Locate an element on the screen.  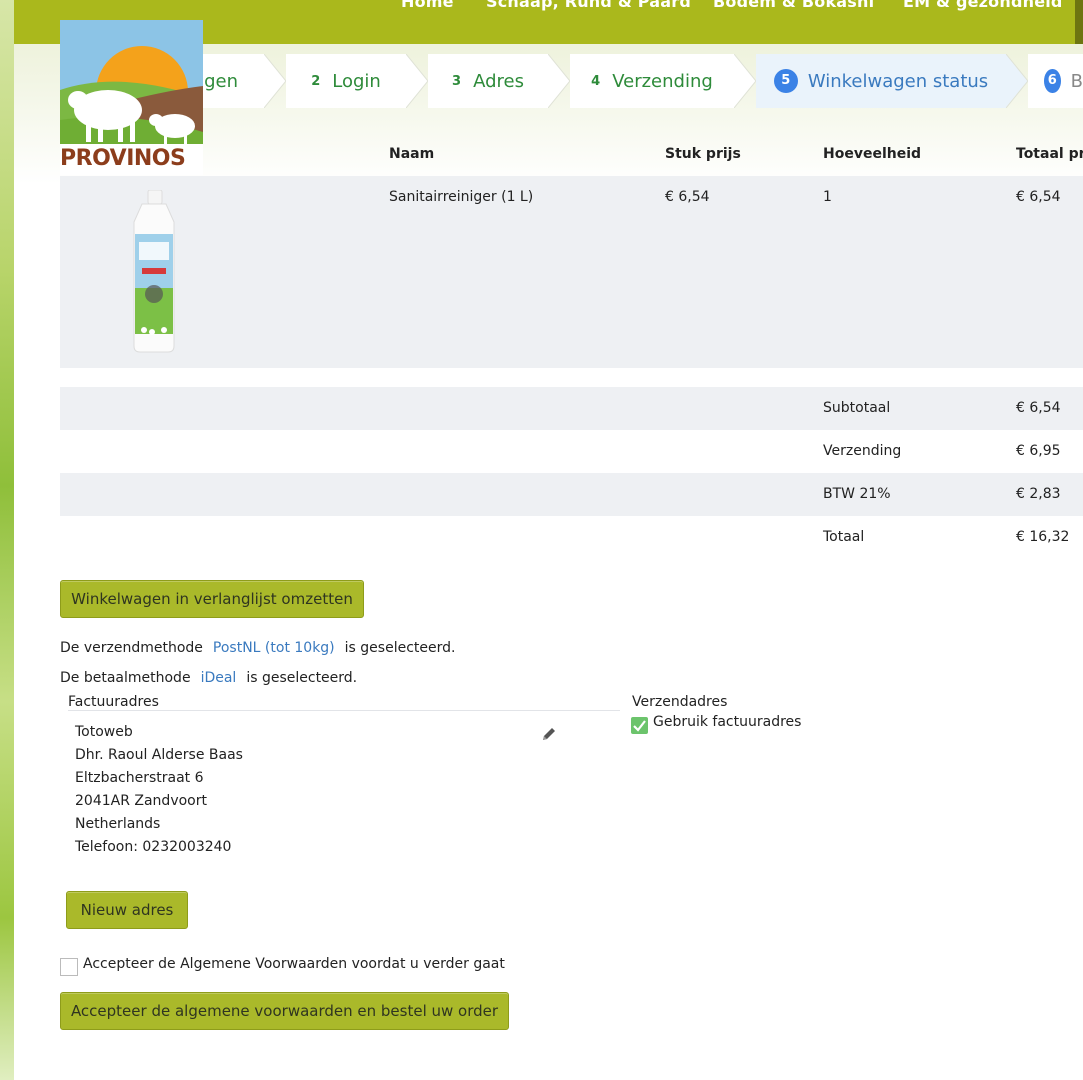
billing-line: Dhr. Raoul Alderse Baas is located at coordinates (159, 755).